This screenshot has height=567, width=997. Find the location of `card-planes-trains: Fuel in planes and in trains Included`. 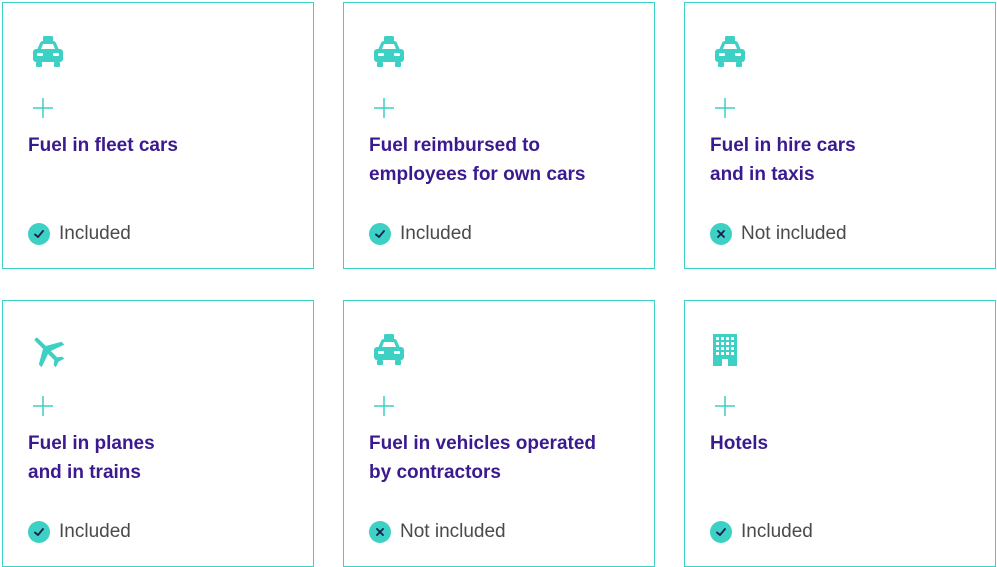

card-planes-trains: Fuel in planes and in trains Included is located at coordinates (158, 433).